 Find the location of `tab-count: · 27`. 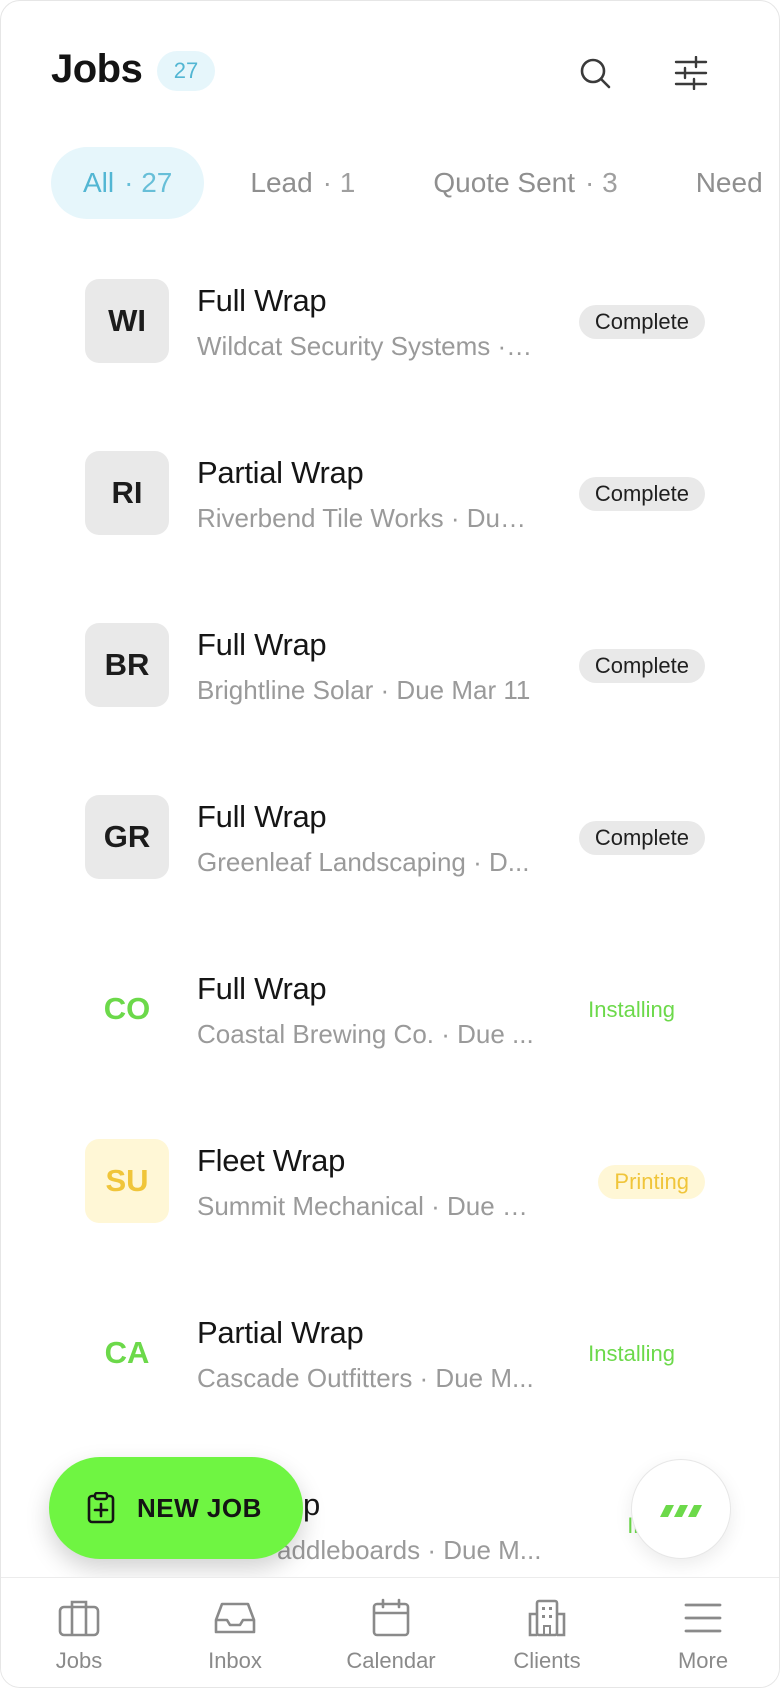

tab-count: · 27 is located at coordinates (148, 182).